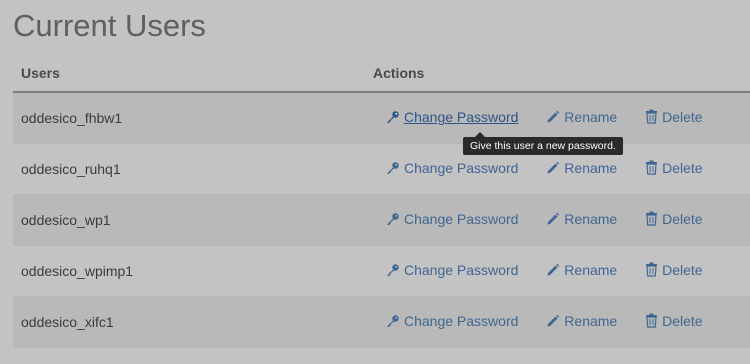 Image resolution: width=750 pixels, height=364 pixels. Describe the element at coordinates (561, 74) in the screenshot. I see `actions-column-header: Actions` at that location.